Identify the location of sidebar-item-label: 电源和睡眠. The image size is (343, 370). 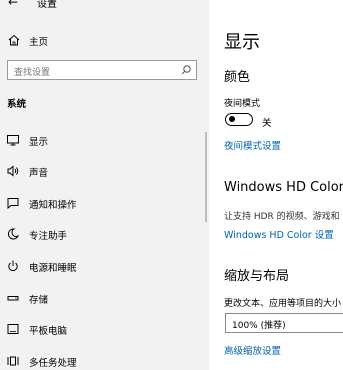
(53, 268).